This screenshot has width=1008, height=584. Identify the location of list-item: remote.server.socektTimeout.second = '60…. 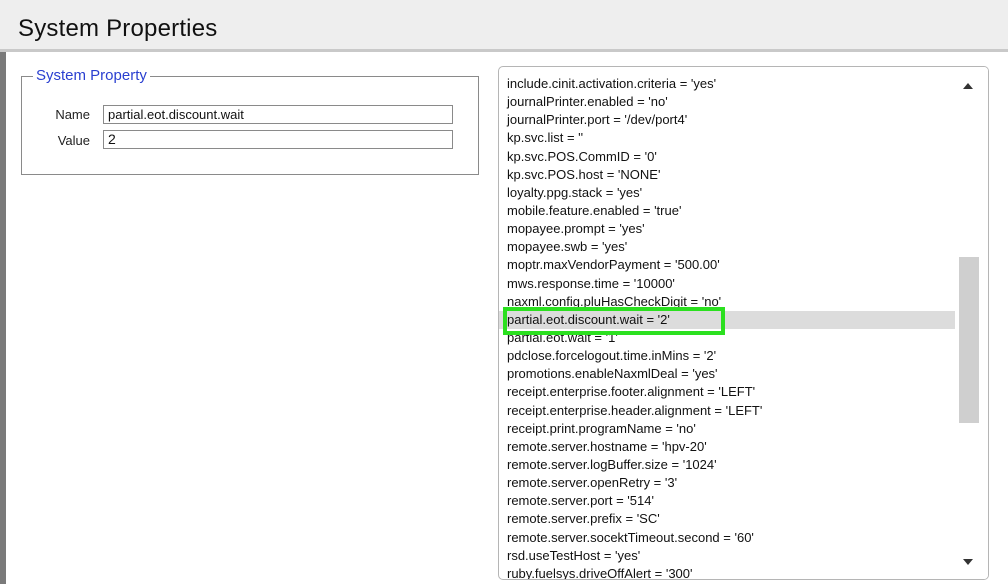
(727, 538).